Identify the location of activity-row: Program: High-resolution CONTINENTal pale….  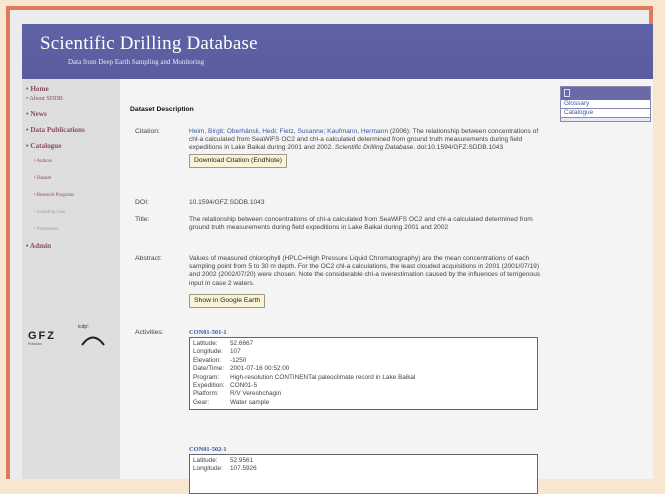
(363, 378).